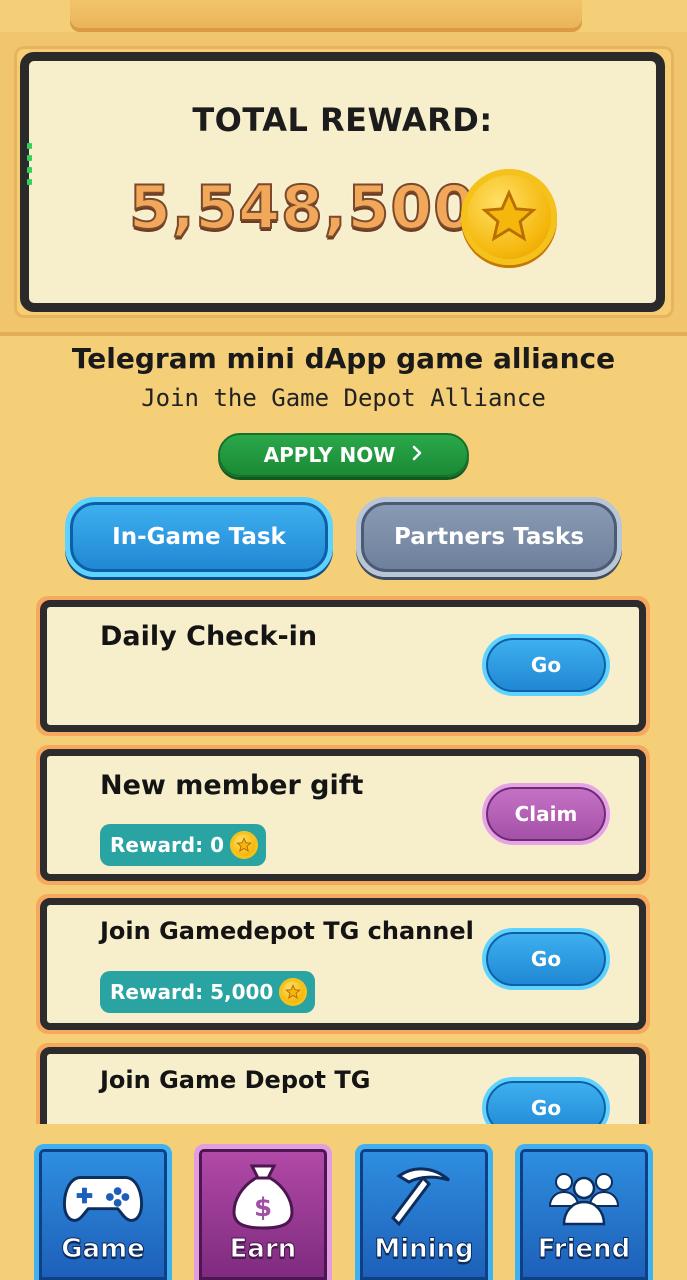 This screenshot has height=1280, width=687. I want to click on apply-now-label: APPLY NOW, so click(329, 455).